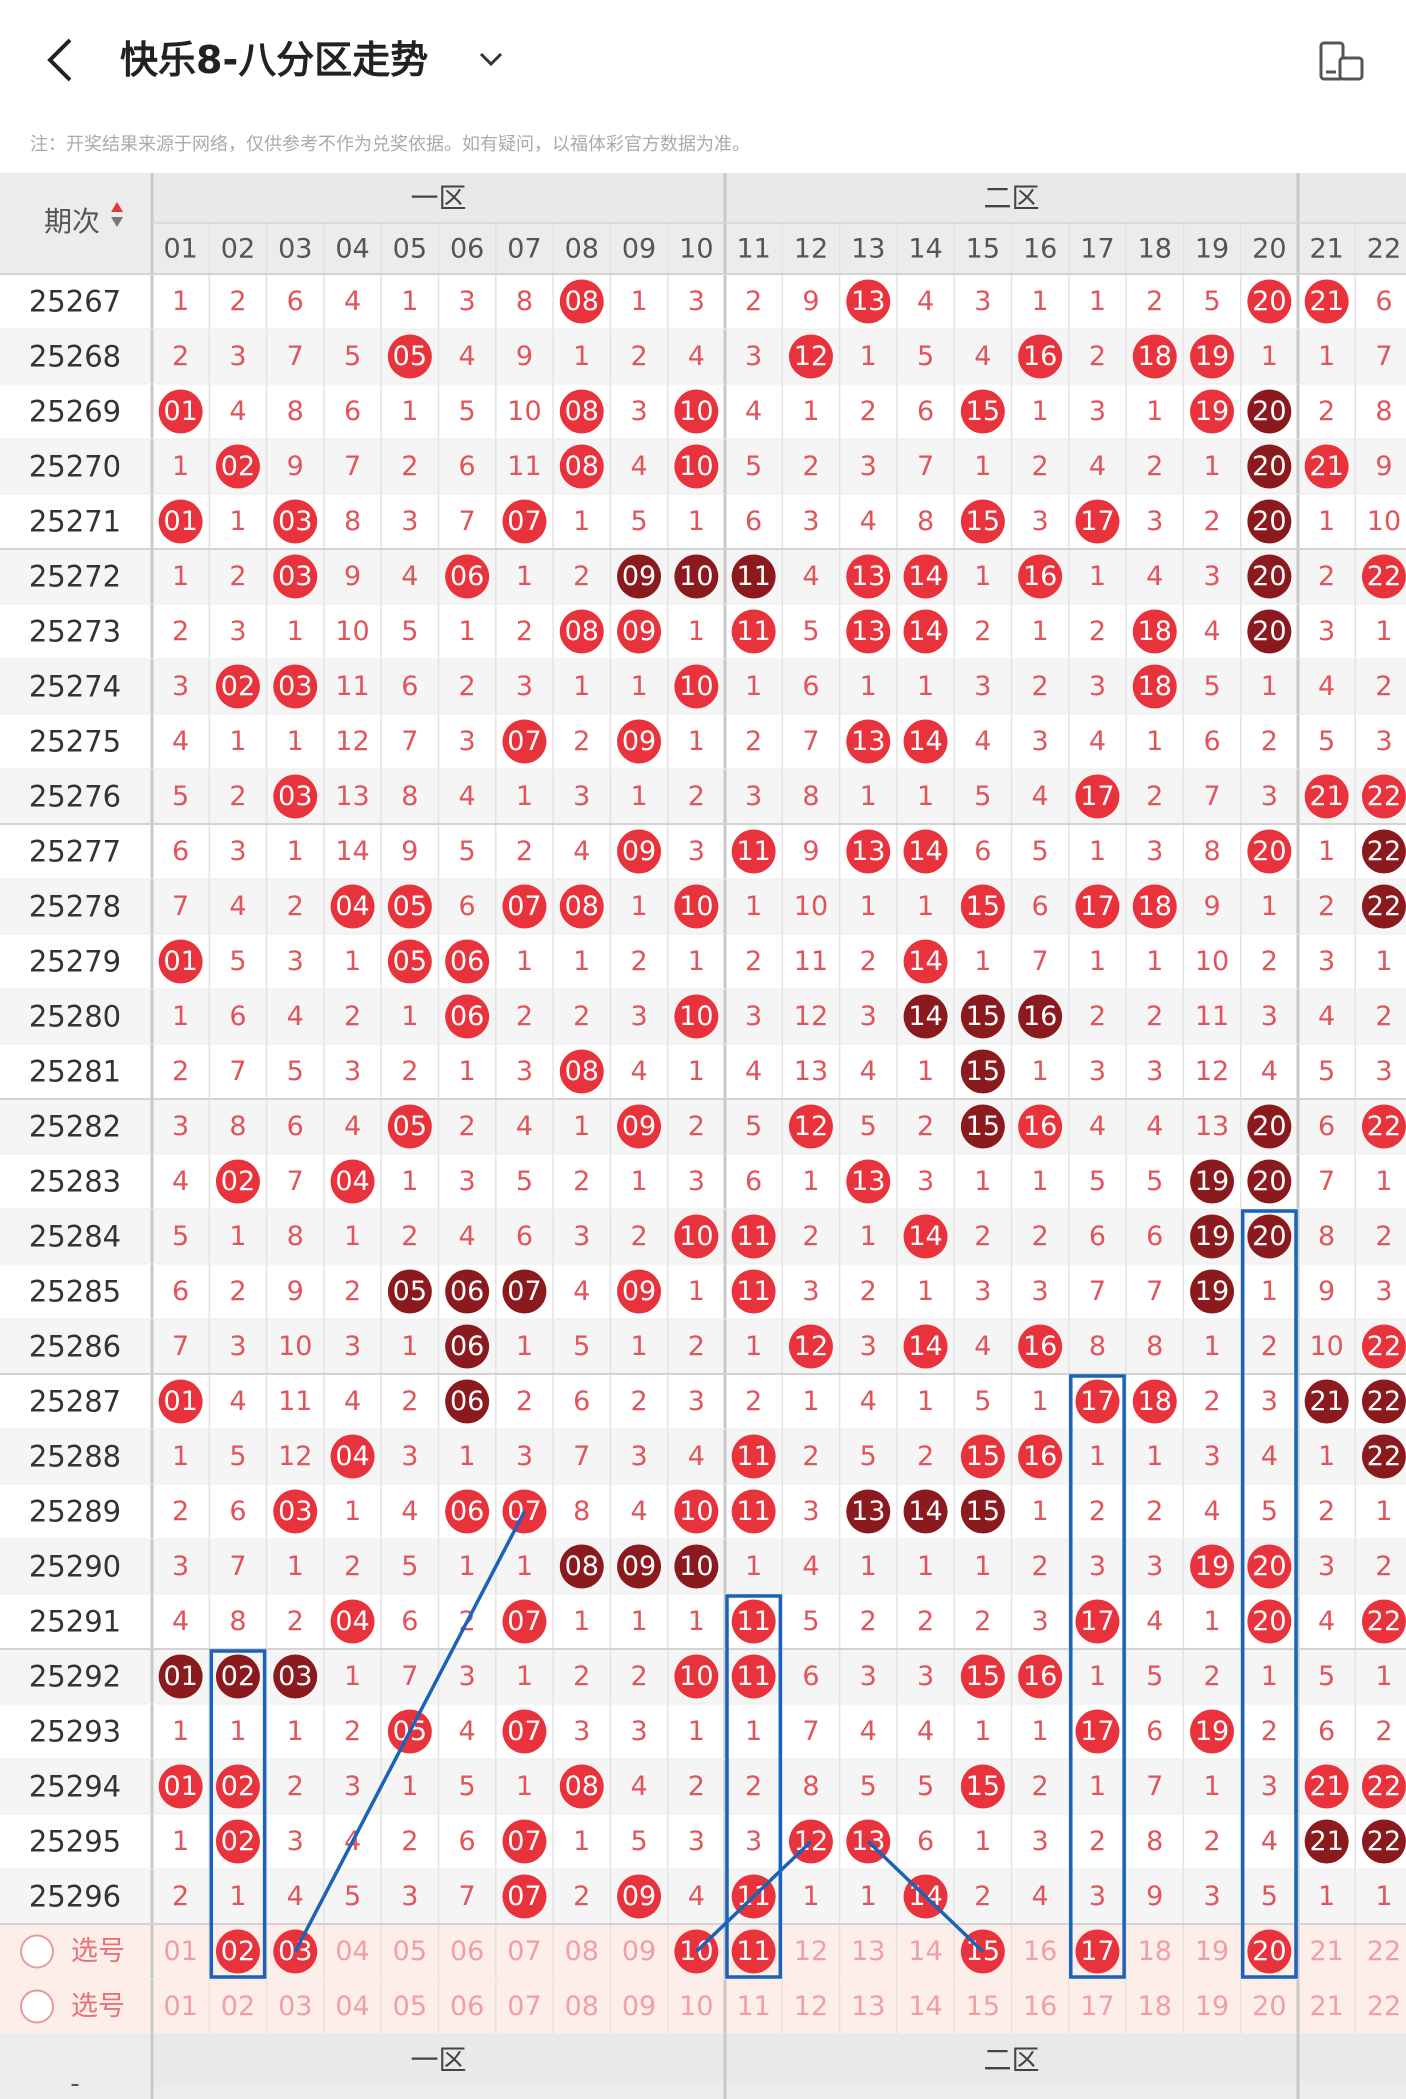 The width and height of the screenshot is (1406, 2099). I want to click on column-header-21: 21, so click(1326, 249).